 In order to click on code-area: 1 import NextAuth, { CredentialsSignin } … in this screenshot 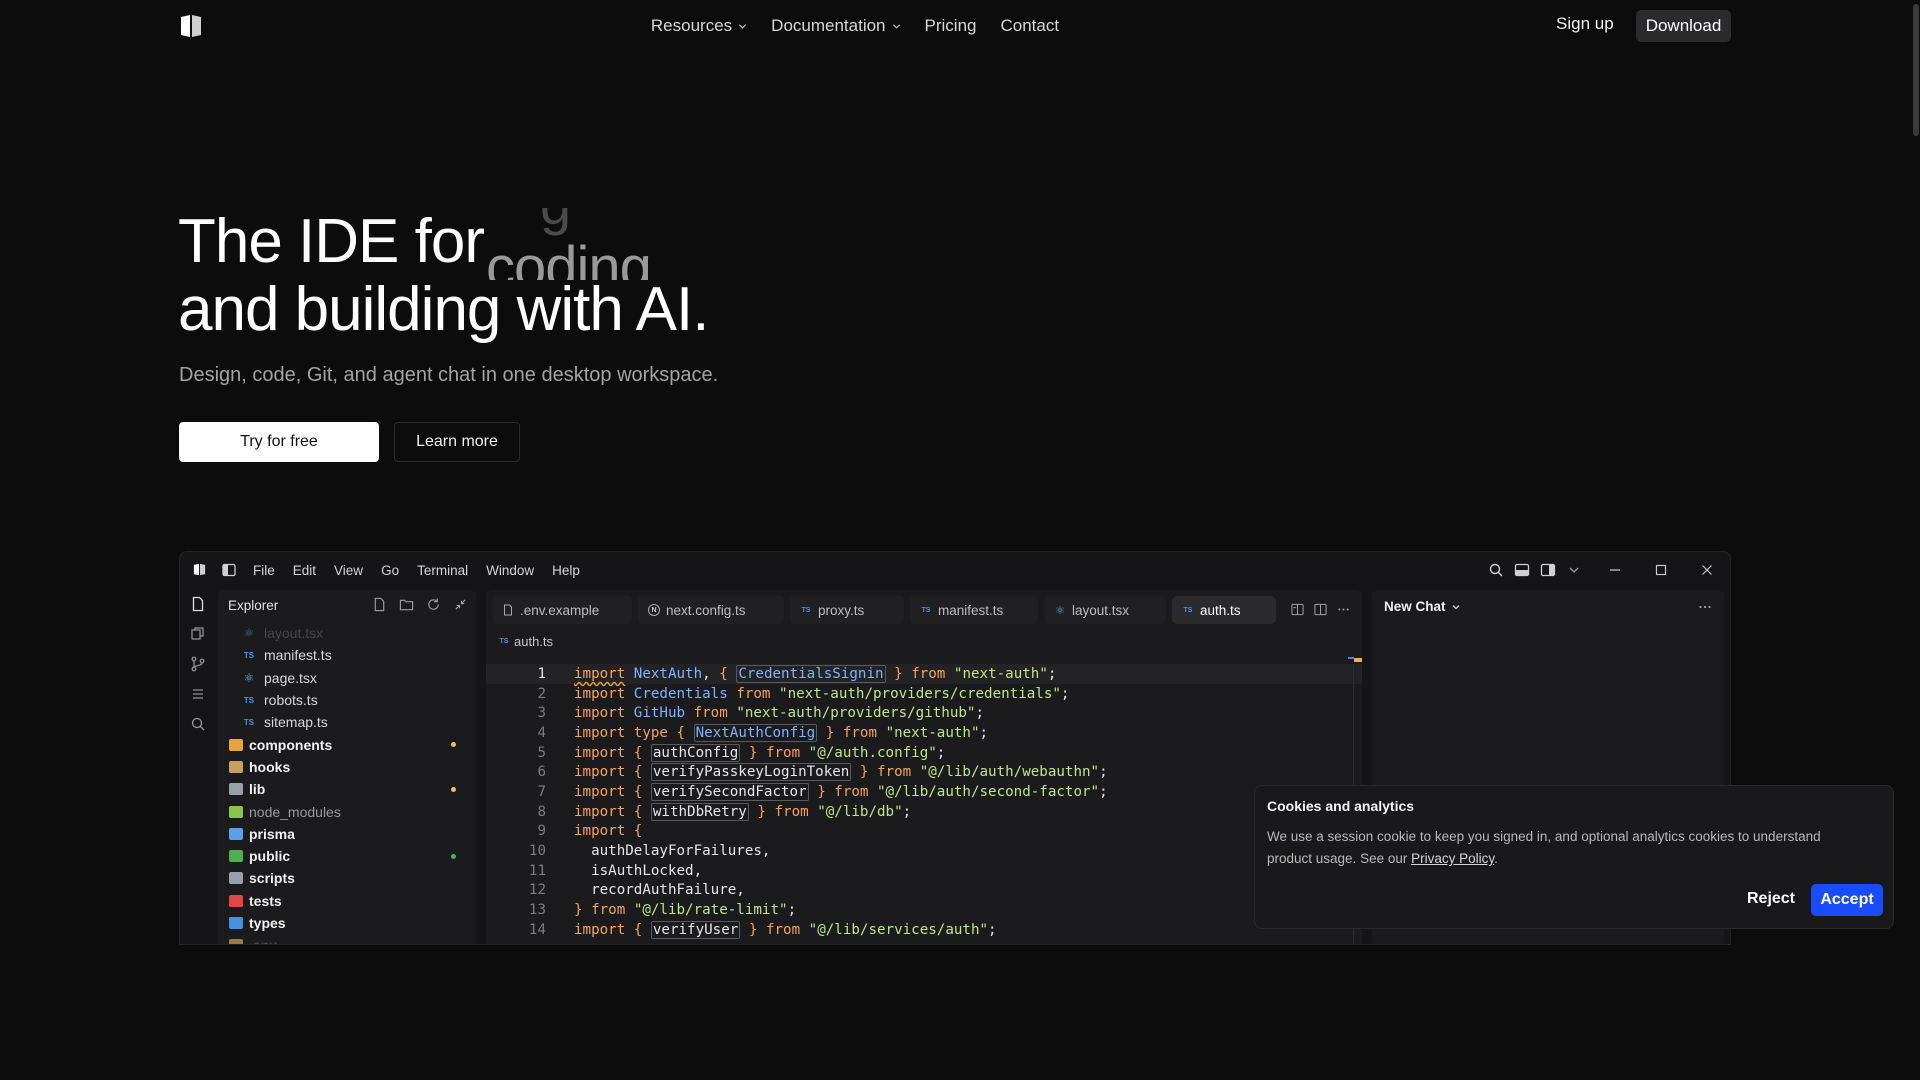, I will do `click(924, 802)`.